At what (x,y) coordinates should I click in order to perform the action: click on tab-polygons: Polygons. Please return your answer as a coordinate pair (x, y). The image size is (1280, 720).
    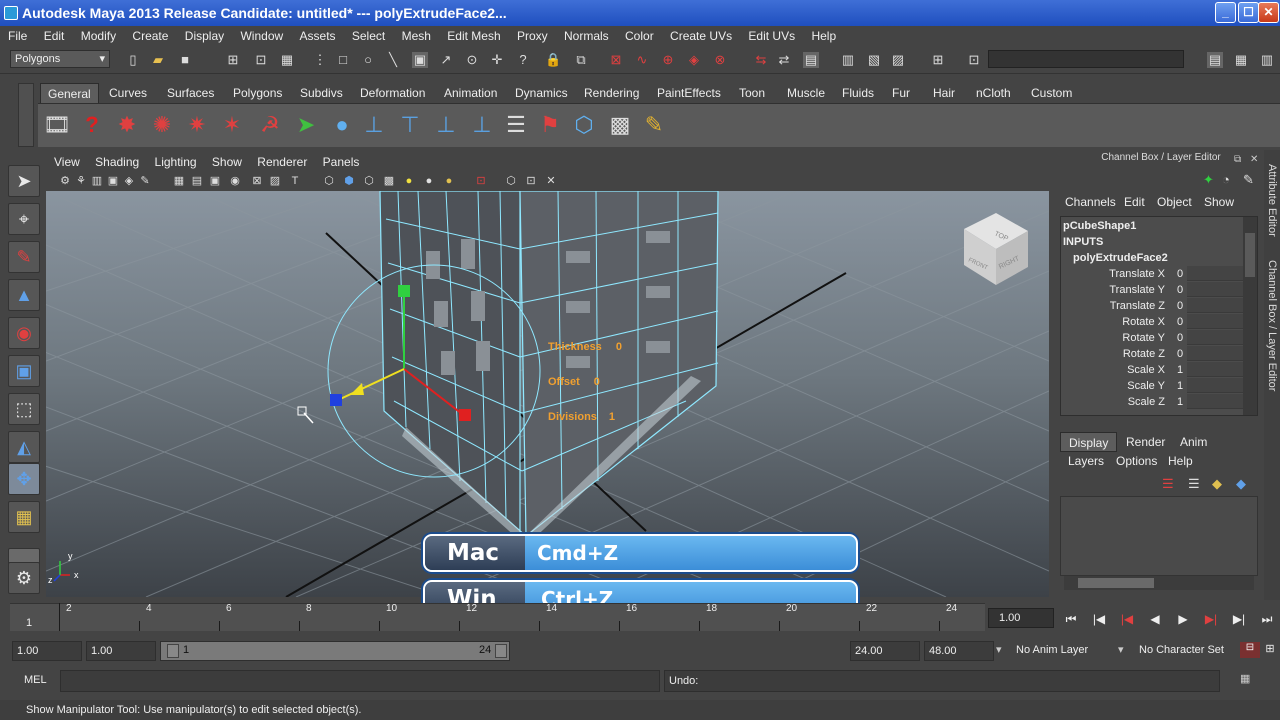
    Looking at the image, I should click on (257, 93).